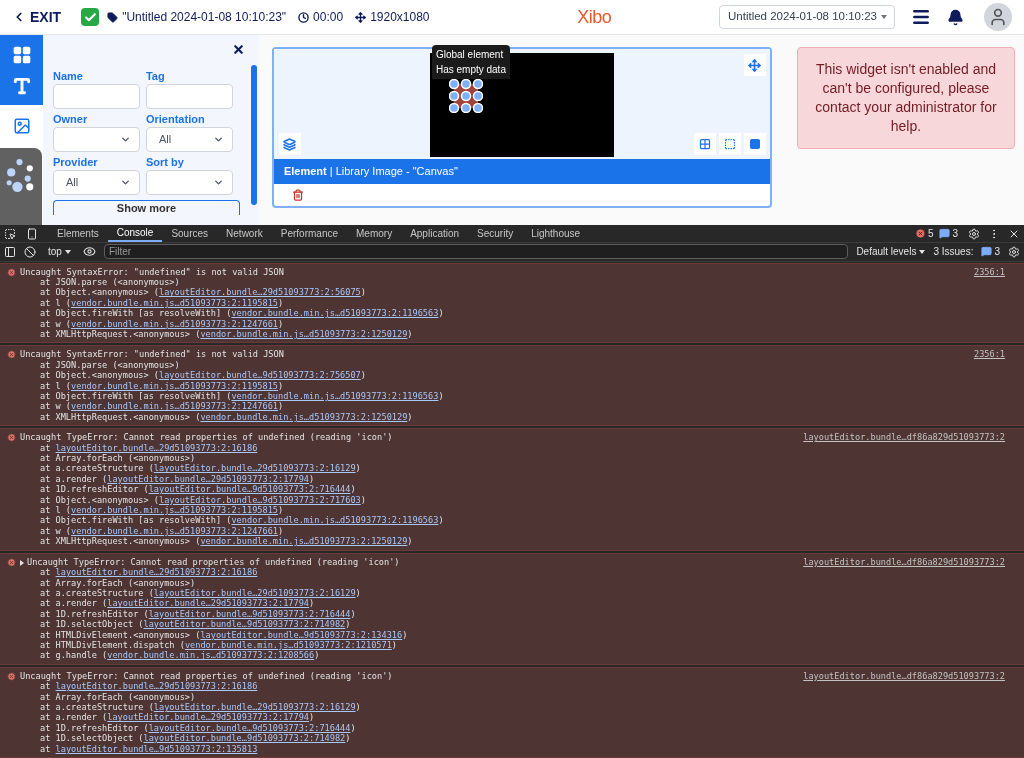  Describe the element at coordinates (260, 499) in the screenshot. I see `stack-frame-link: layoutEditor.bundle…9d51093773:2:717603` at that location.